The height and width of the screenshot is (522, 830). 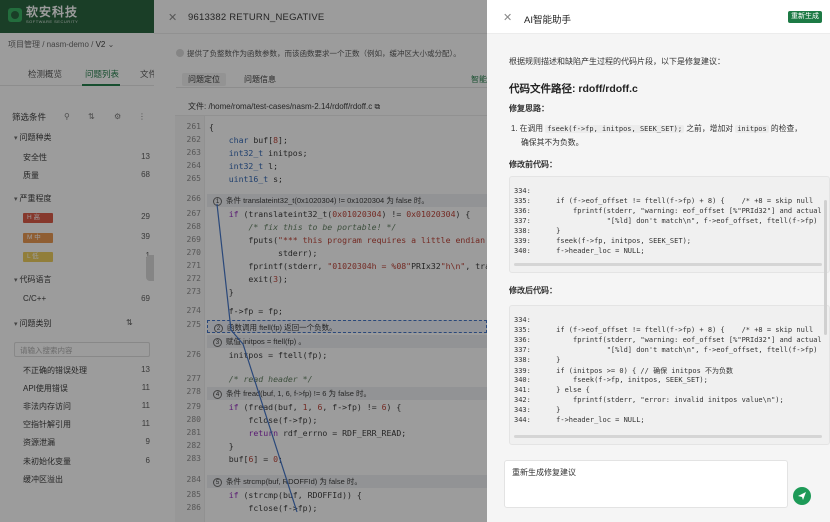 What do you see at coordinates (547, 20) in the screenshot?
I see `ai-title: AI智能助手` at bounding box center [547, 20].